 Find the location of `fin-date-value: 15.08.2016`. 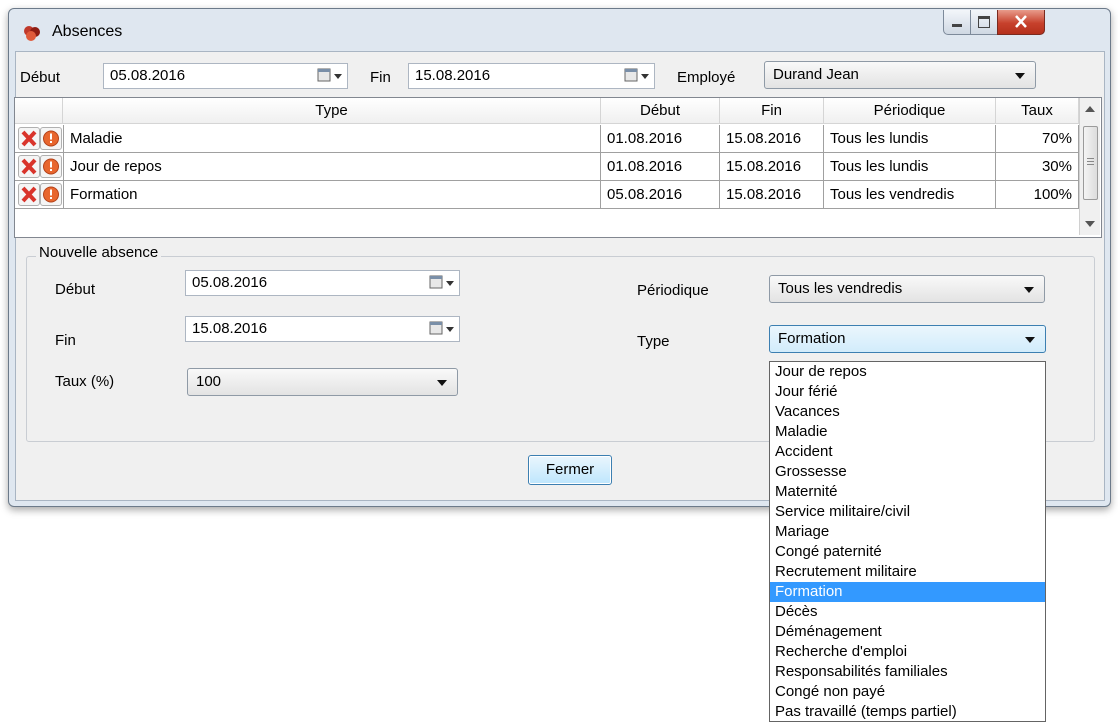

fin-date-value: 15.08.2016 is located at coordinates (230, 328).